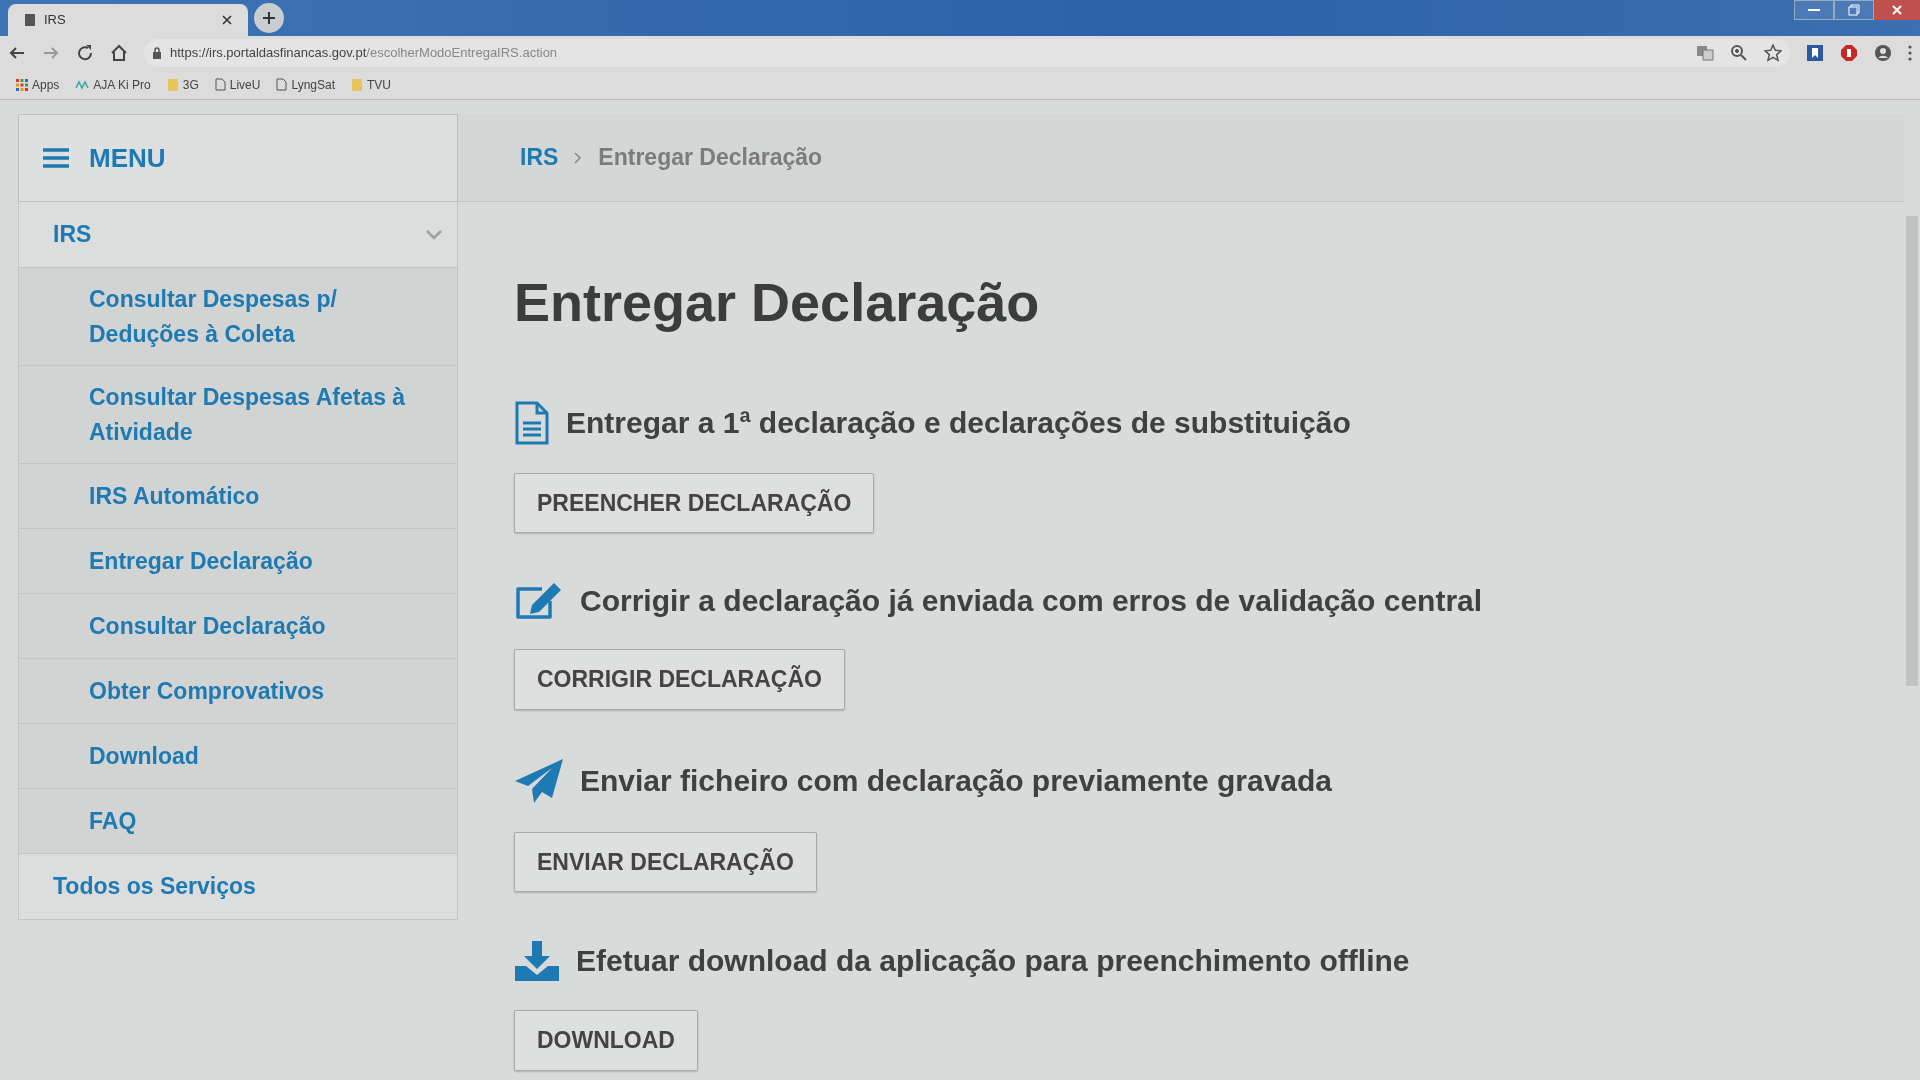 This screenshot has height=1080, width=1920. What do you see at coordinates (1912, 451) in the screenshot?
I see `scrollbar-thumb` at bounding box center [1912, 451].